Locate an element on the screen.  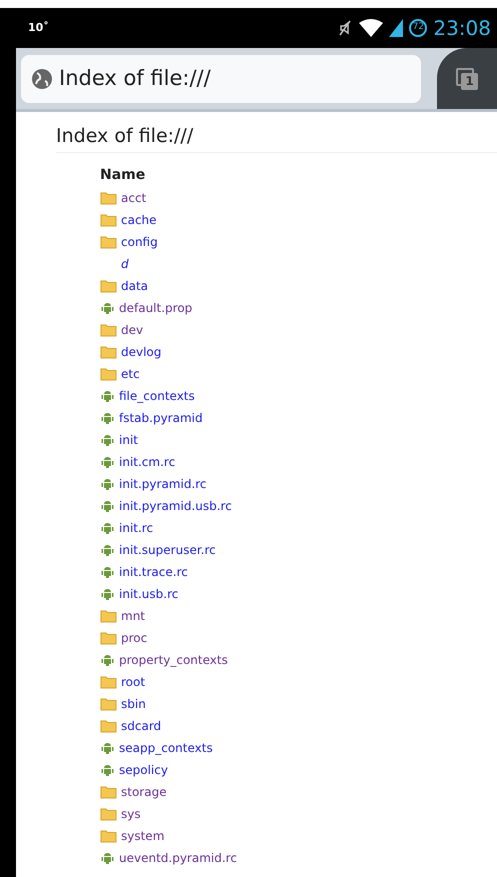
tab-count: 1 is located at coordinates (469, 81).